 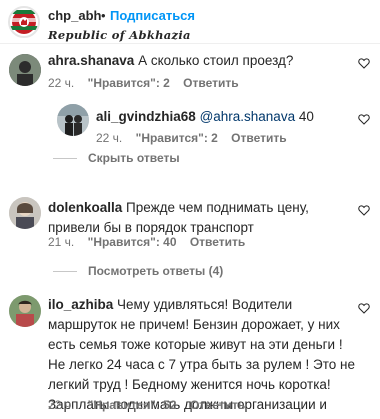 What do you see at coordinates (132, 405) in the screenshot?
I see `like-count: "Нравится": 52` at bounding box center [132, 405].